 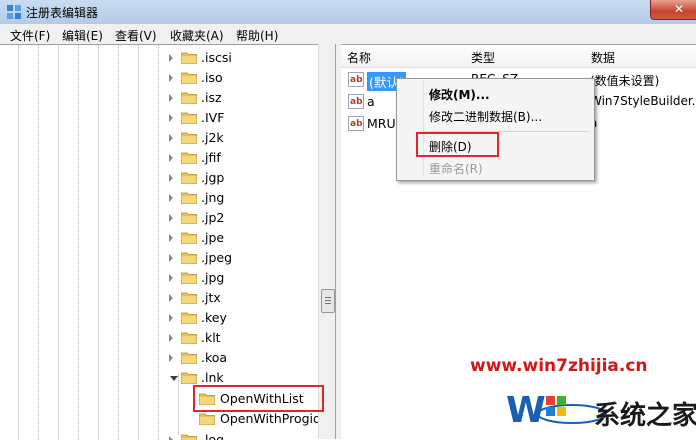 I want to click on value-name: MRU, so click(x=381, y=123).